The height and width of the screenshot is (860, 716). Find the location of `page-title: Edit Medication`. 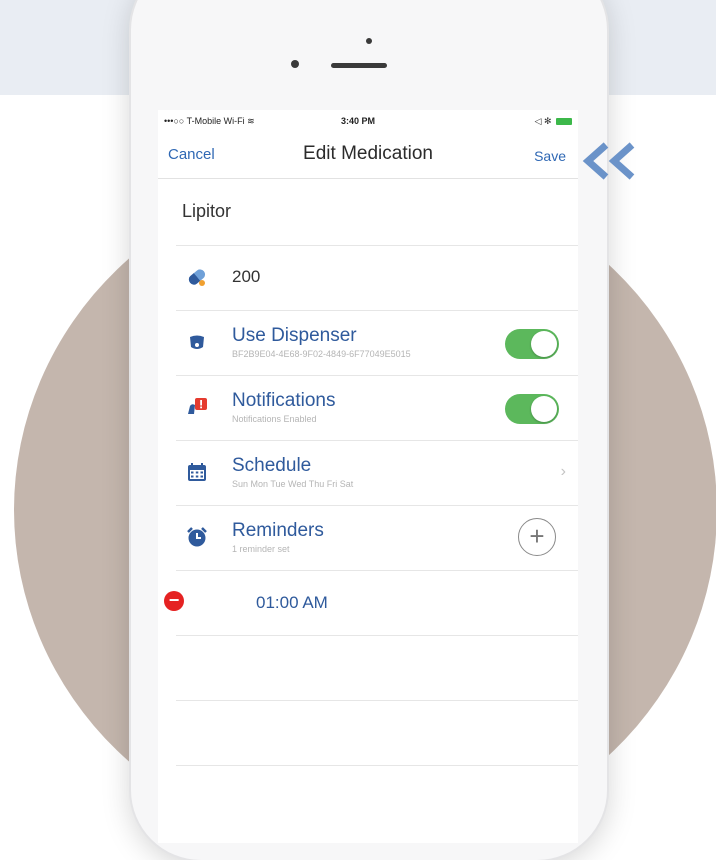

page-title: Edit Medication is located at coordinates (368, 153).